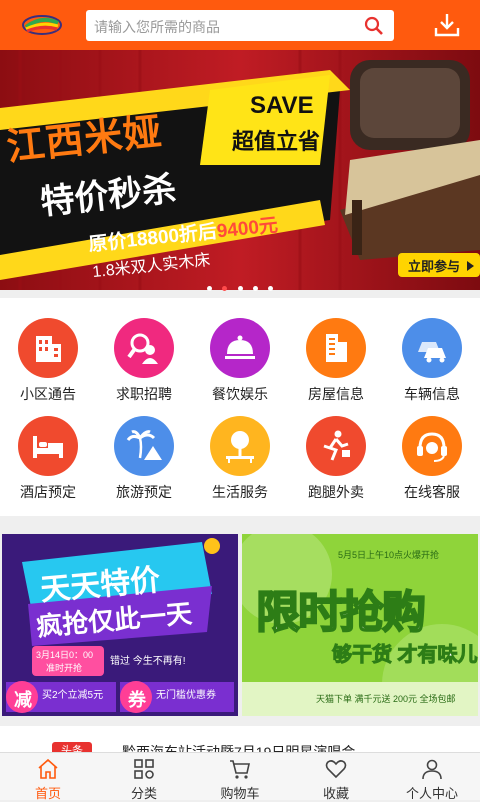  Describe the element at coordinates (148, 661) in the screenshot. I see `promo-left-miss: 错过 今生不再有!` at that location.